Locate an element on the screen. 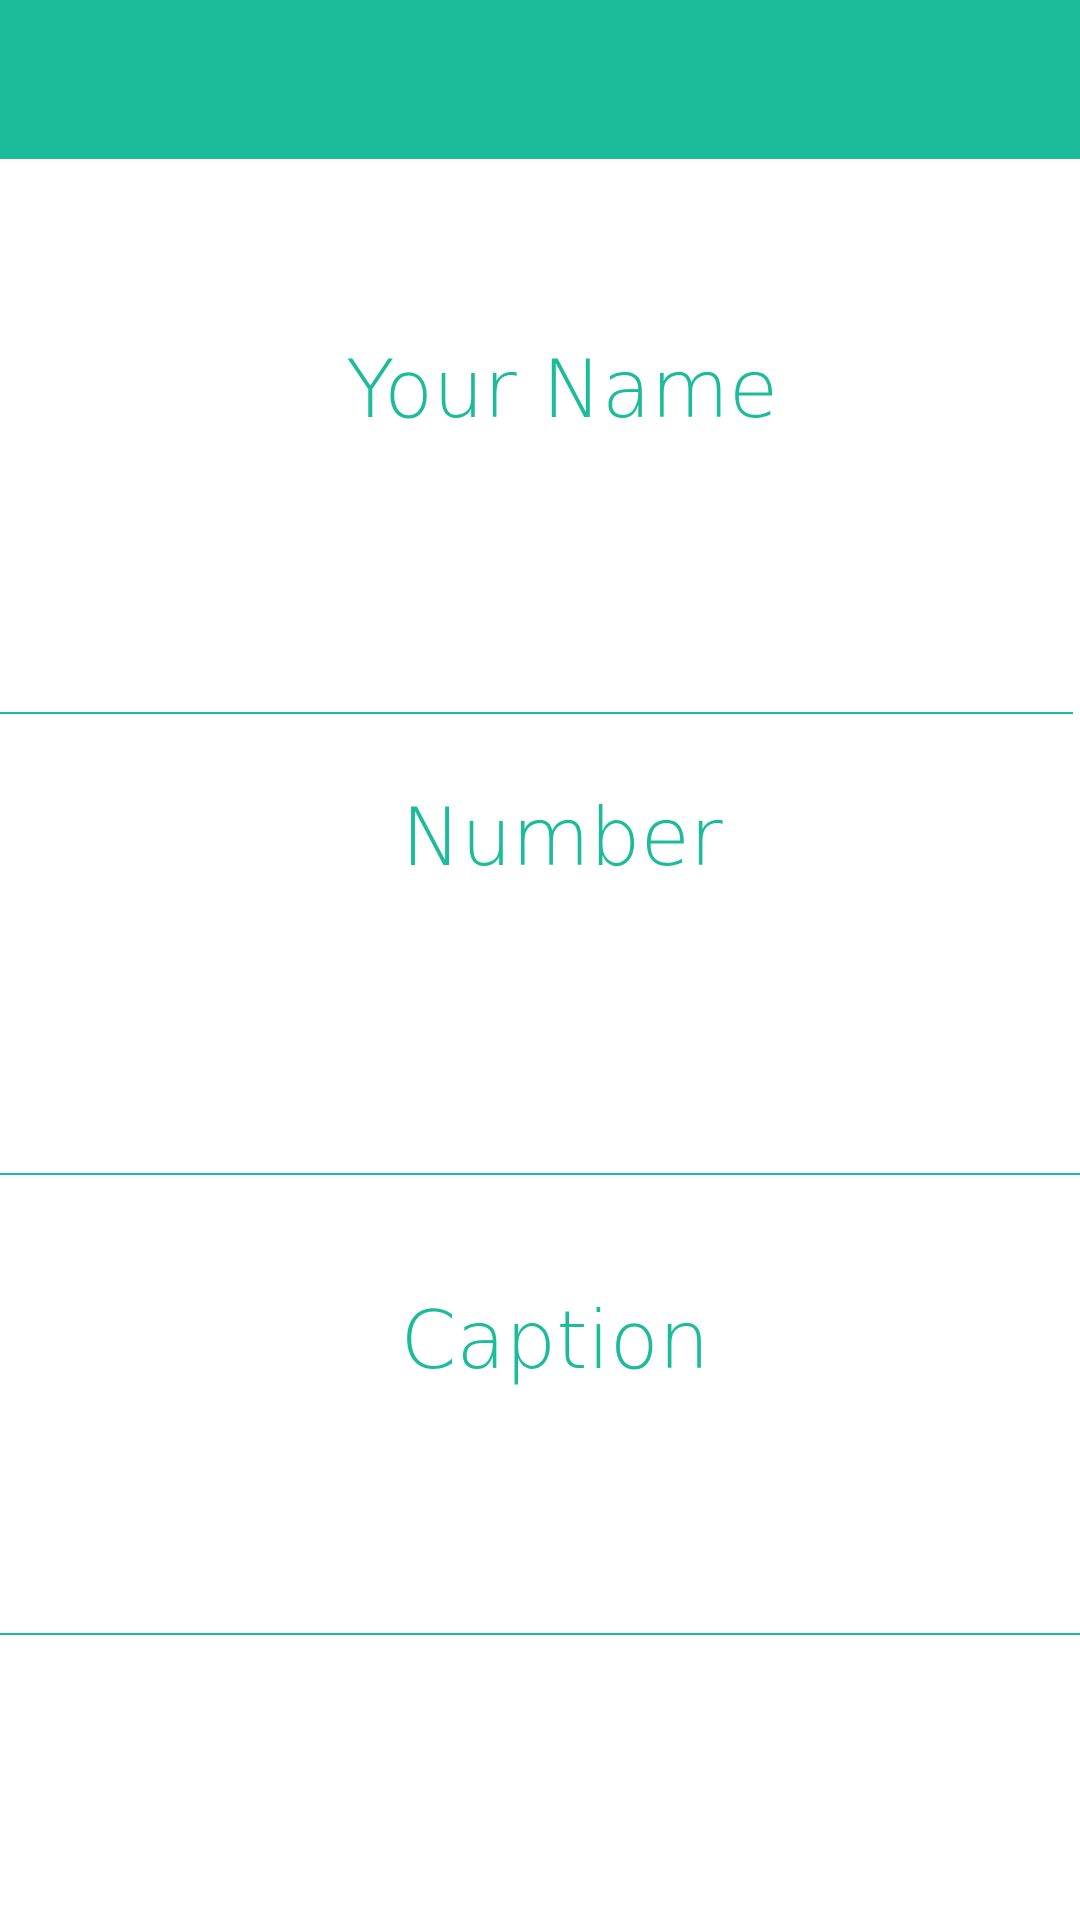 Image resolution: width=1080 pixels, height=1920 pixels. number-field: Number is located at coordinates (540, 837).